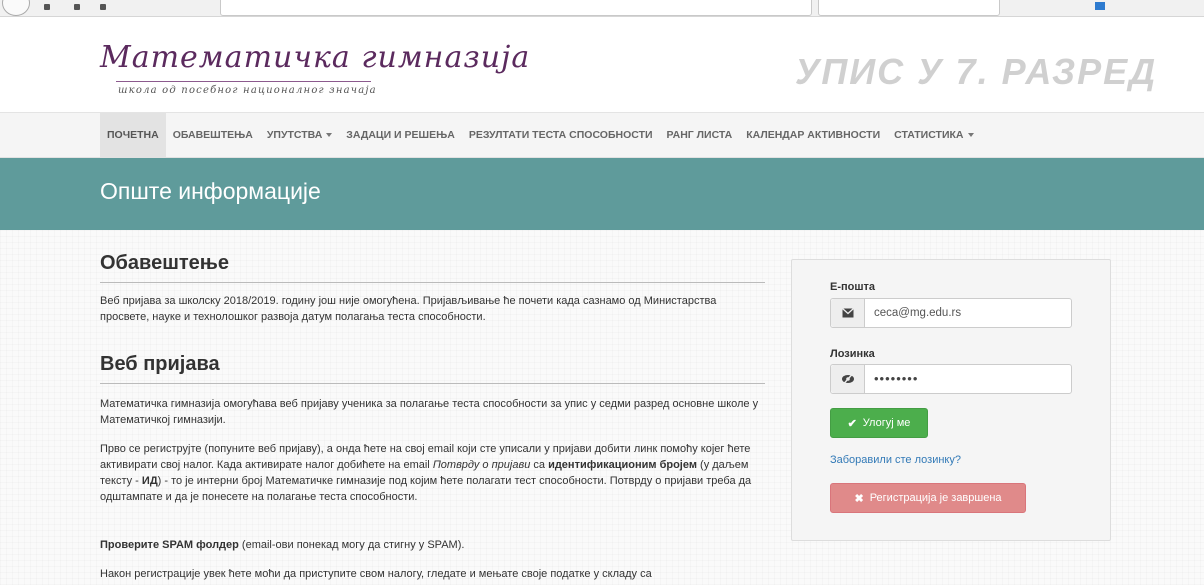  I want to click on notice-heading: Обавештење, so click(432, 266).